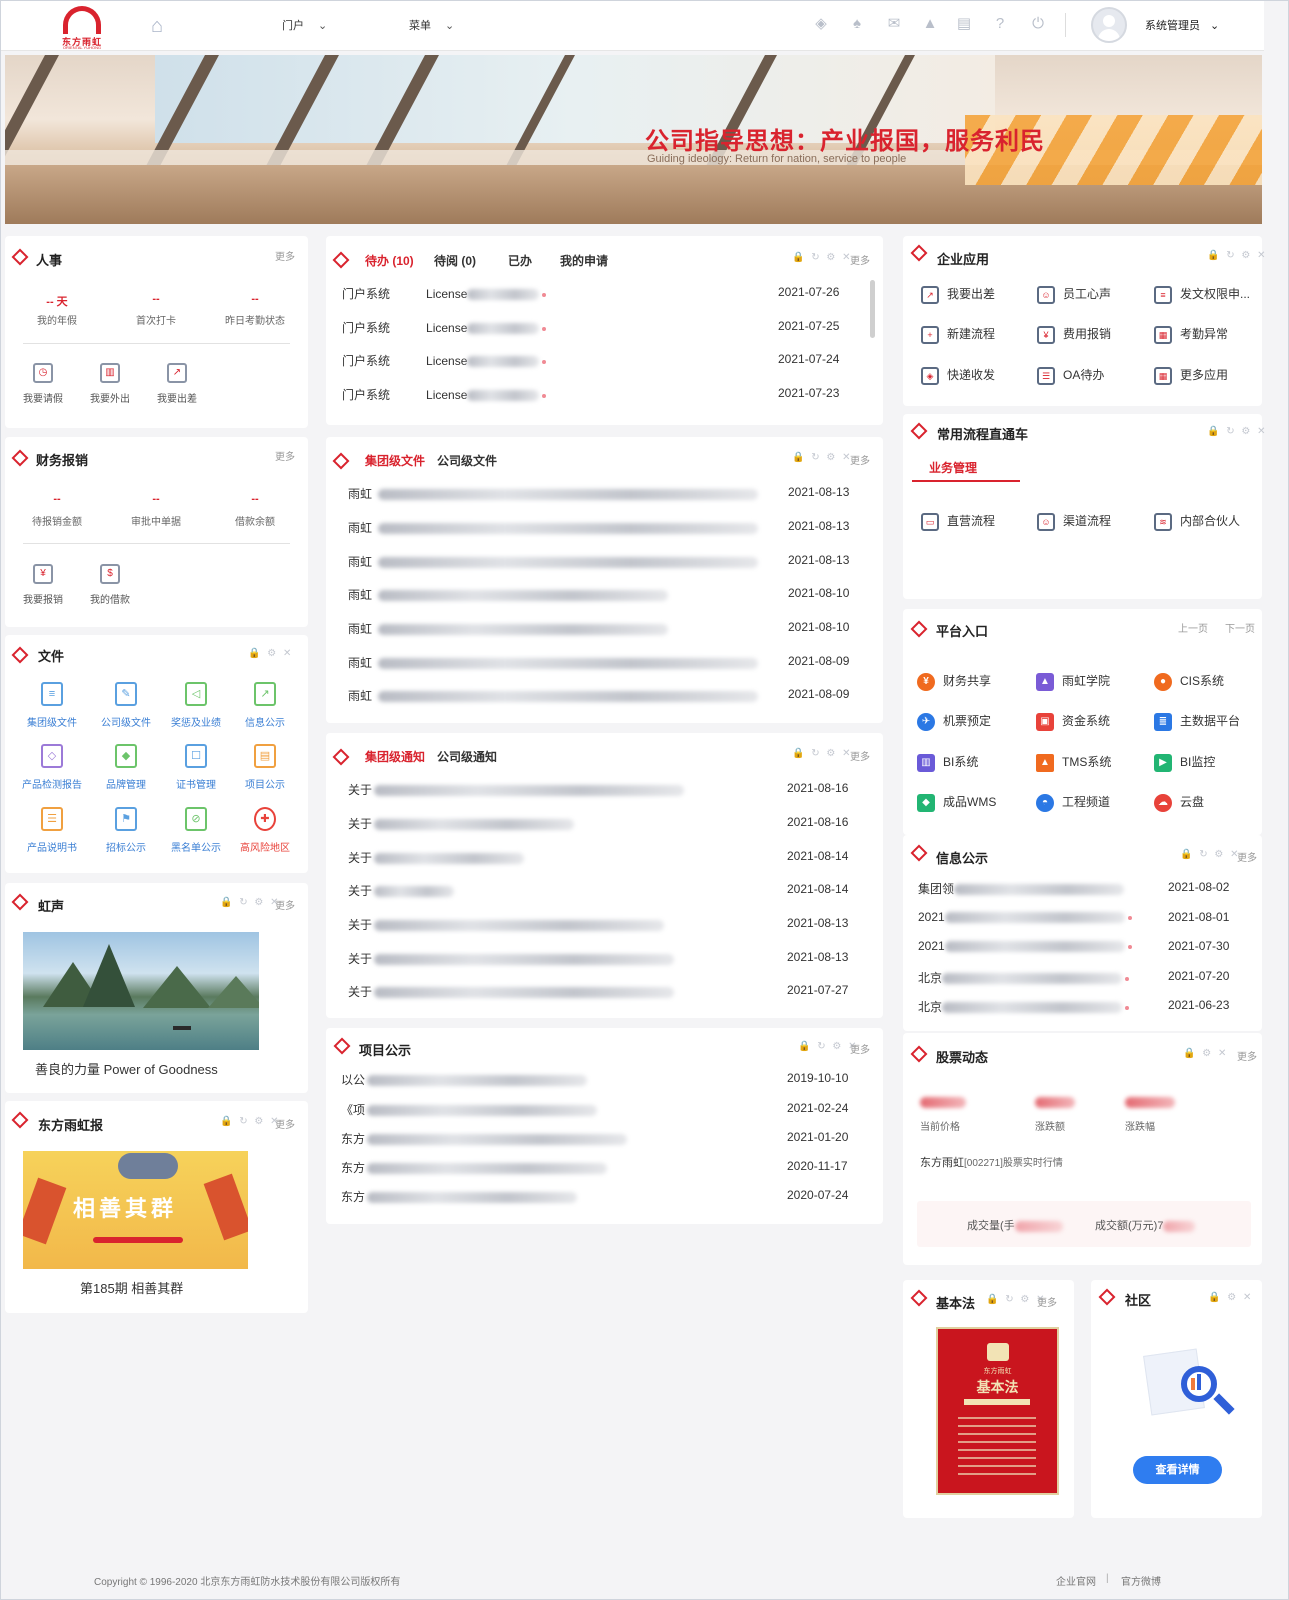 This screenshot has width=1289, height=1600. What do you see at coordinates (1000, 24) in the screenshot?
I see `help-icon: ?` at bounding box center [1000, 24].